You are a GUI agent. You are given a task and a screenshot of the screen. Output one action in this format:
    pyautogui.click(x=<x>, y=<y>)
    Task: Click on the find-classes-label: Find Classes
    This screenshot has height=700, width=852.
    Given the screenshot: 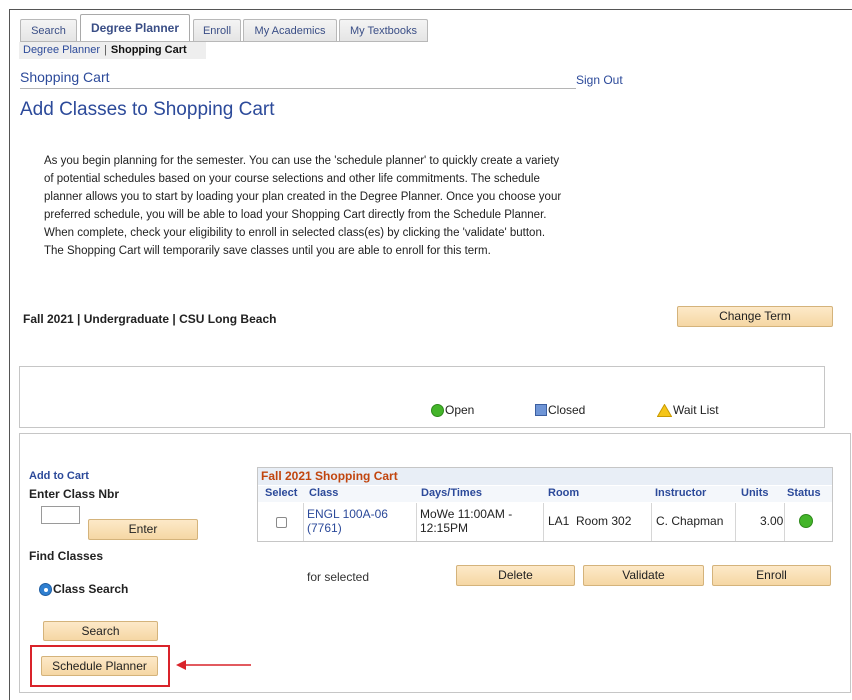 What is the action you would take?
    pyautogui.click(x=66, y=556)
    